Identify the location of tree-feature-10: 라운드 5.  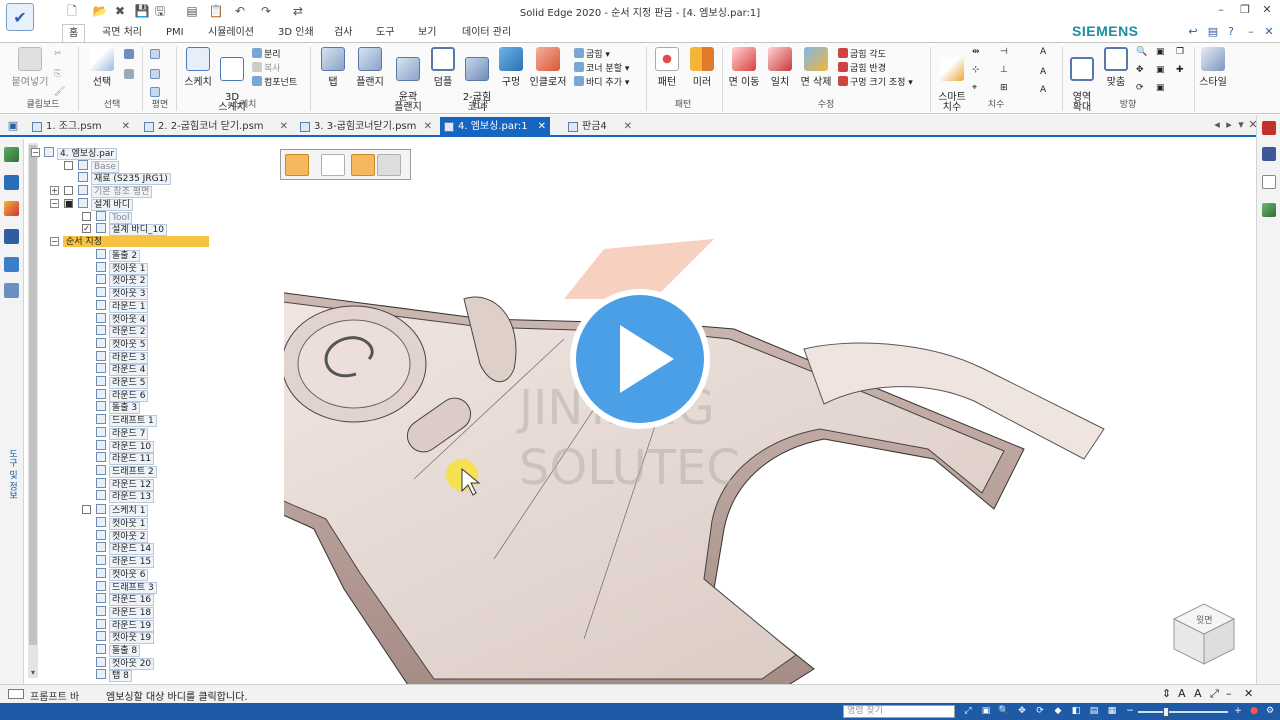
(122, 382).